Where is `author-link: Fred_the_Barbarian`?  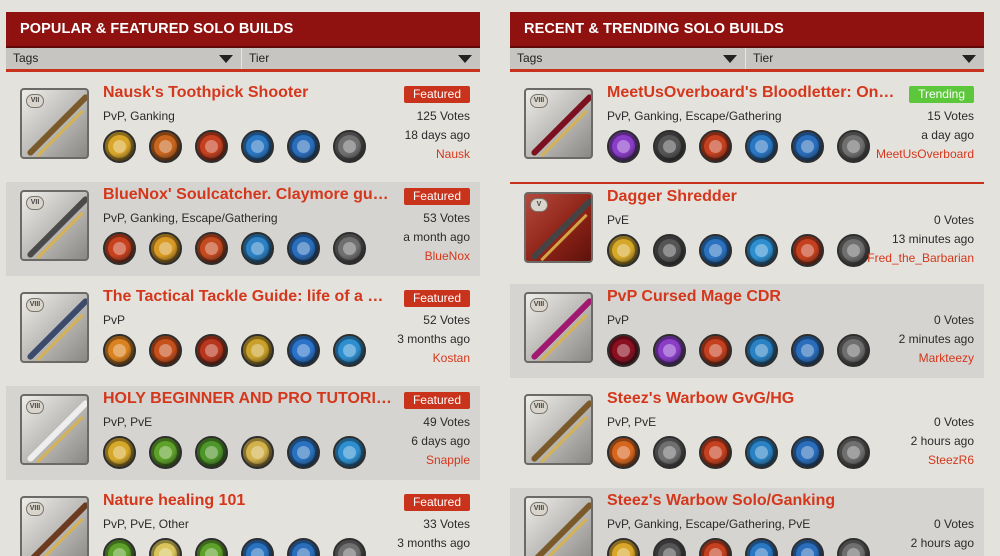
author-link: Fred_the_Barbarian is located at coordinates (920, 258).